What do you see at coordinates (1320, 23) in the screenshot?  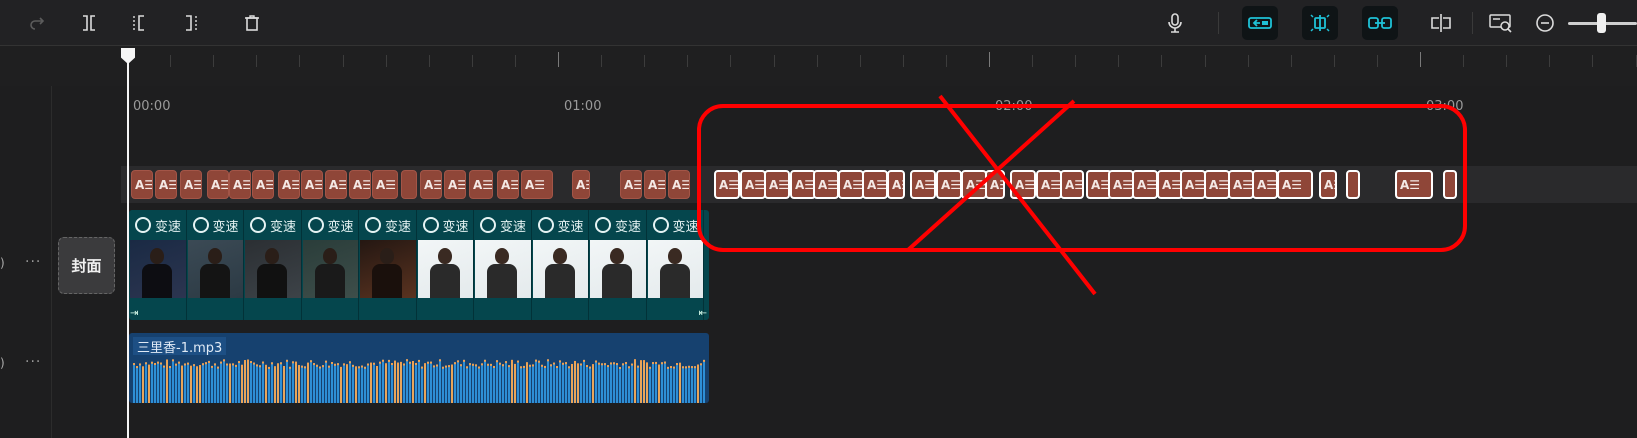 I see `snap-preview-axis-icon` at bounding box center [1320, 23].